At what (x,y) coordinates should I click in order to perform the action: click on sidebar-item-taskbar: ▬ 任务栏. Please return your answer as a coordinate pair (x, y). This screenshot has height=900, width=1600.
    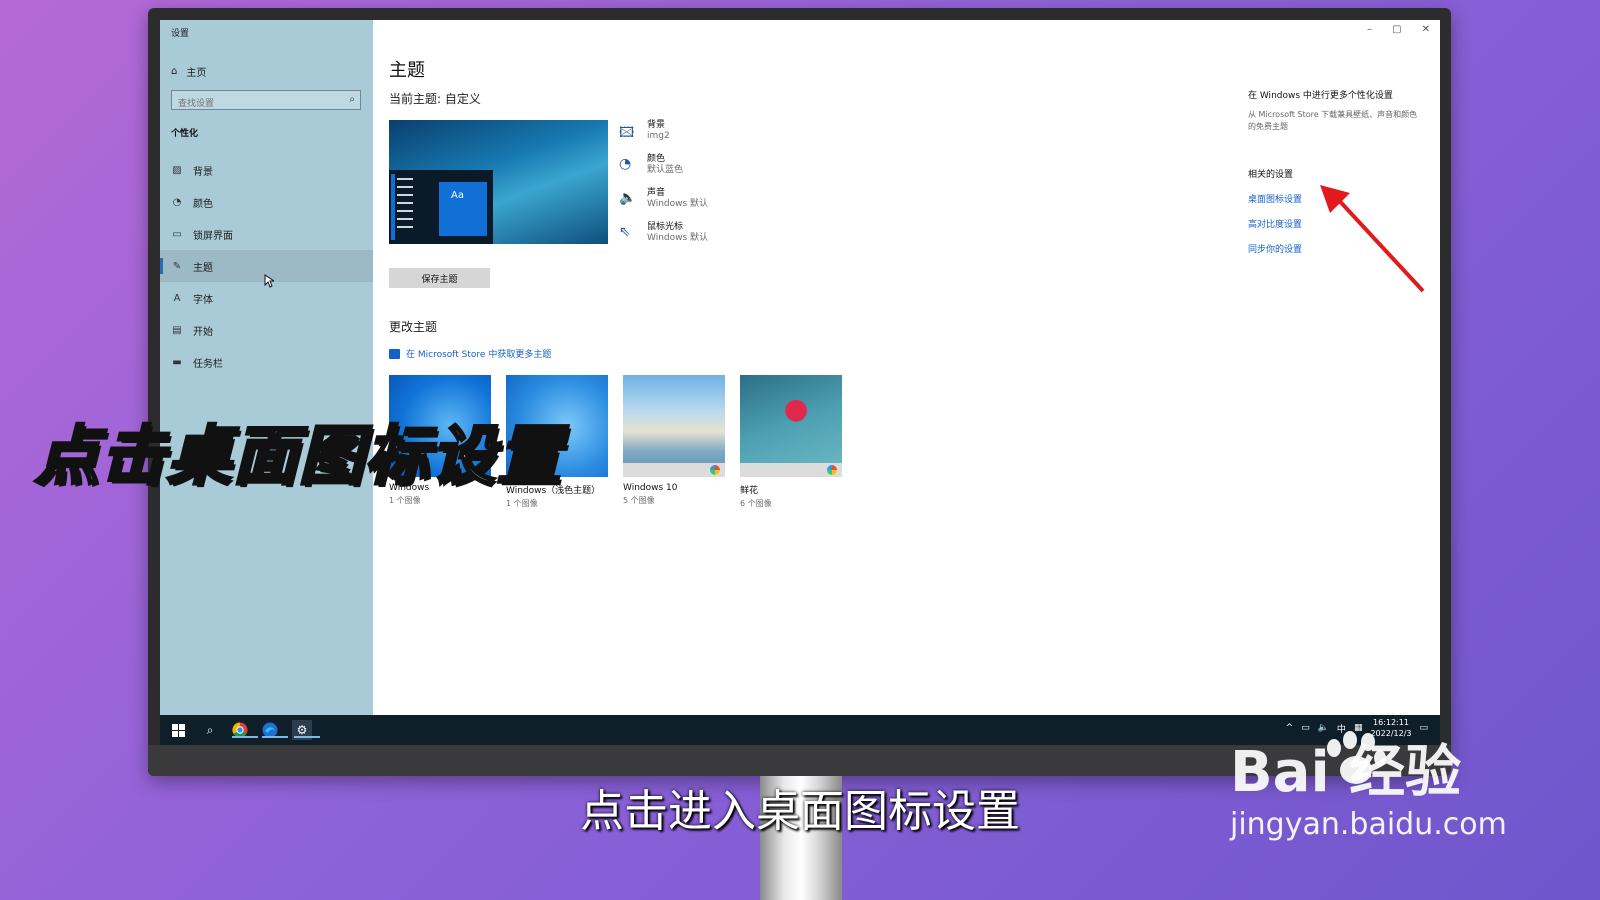
    Looking at the image, I should click on (266, 362).